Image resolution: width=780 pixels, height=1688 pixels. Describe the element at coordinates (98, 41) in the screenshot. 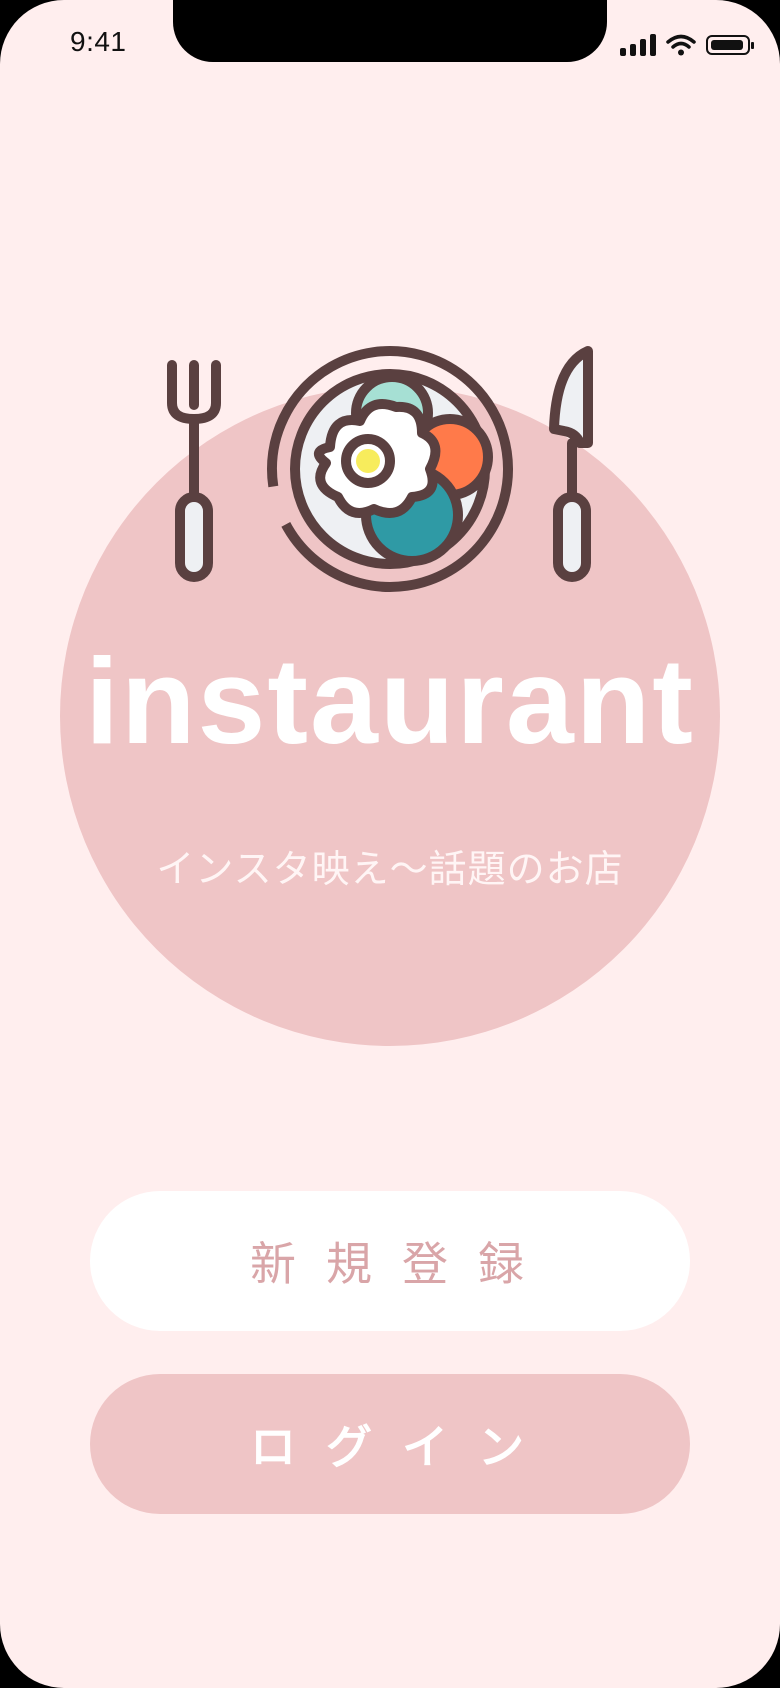

I see `status-time: 9:41` at that location.